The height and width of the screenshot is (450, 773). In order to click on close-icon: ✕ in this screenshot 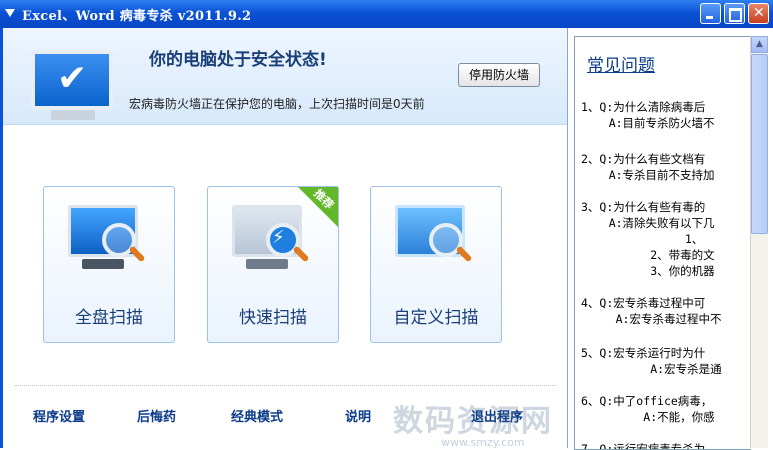, I will do `click(759, 13)`.